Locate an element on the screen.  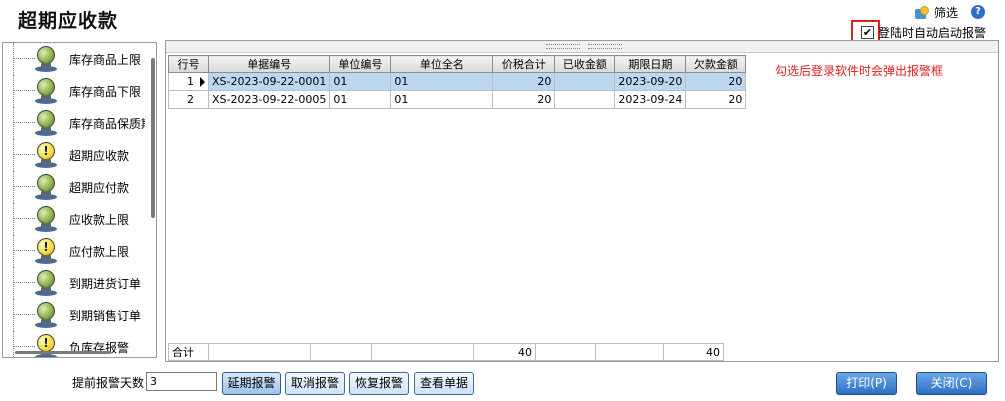
tree-item-label: 应付款上限 is located at coordinates (99, 252).